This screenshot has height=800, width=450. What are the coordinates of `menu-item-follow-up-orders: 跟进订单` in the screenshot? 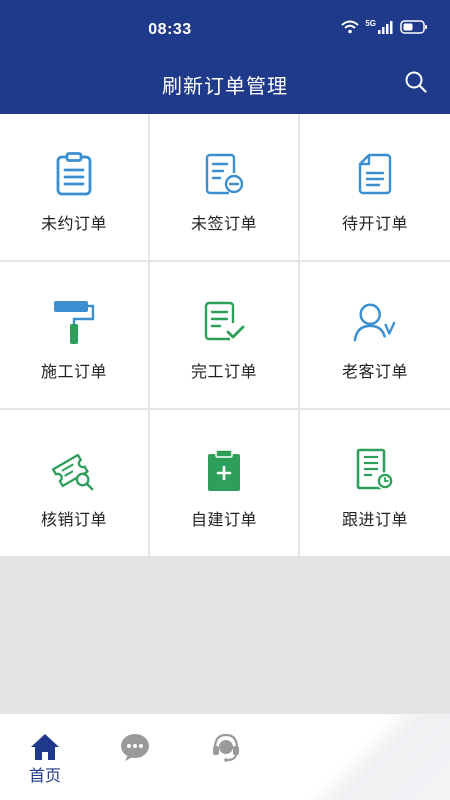 It's located at (375, 484).